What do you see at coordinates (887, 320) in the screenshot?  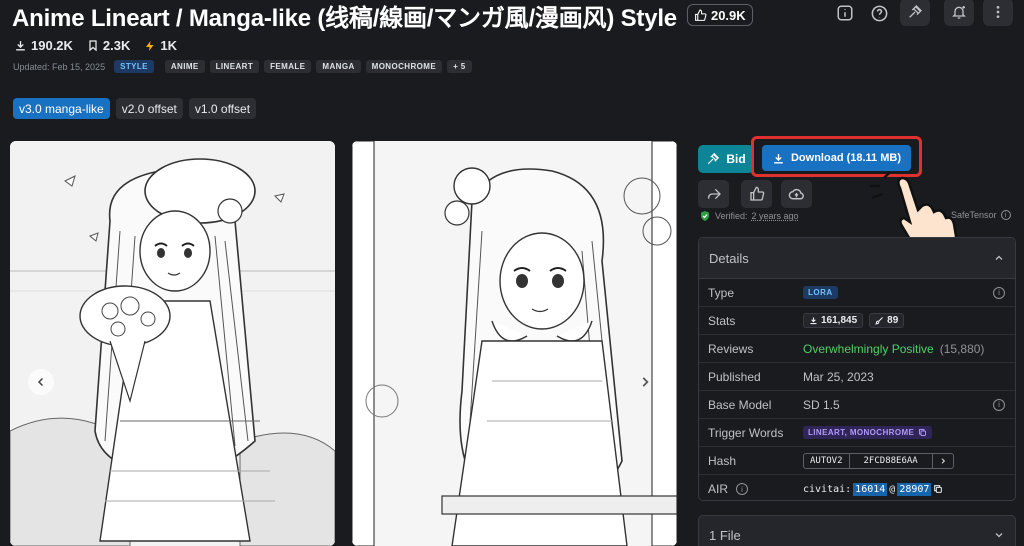 I see `stat-generations-pill: 89` at bounding box center [887, 320].